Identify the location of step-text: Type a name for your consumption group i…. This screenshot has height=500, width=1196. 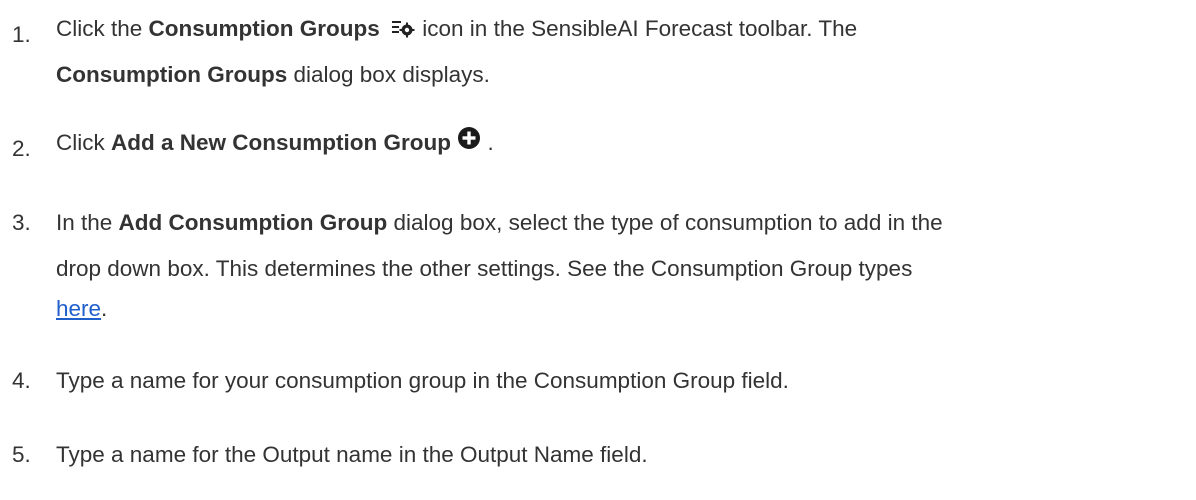
(422, 380).